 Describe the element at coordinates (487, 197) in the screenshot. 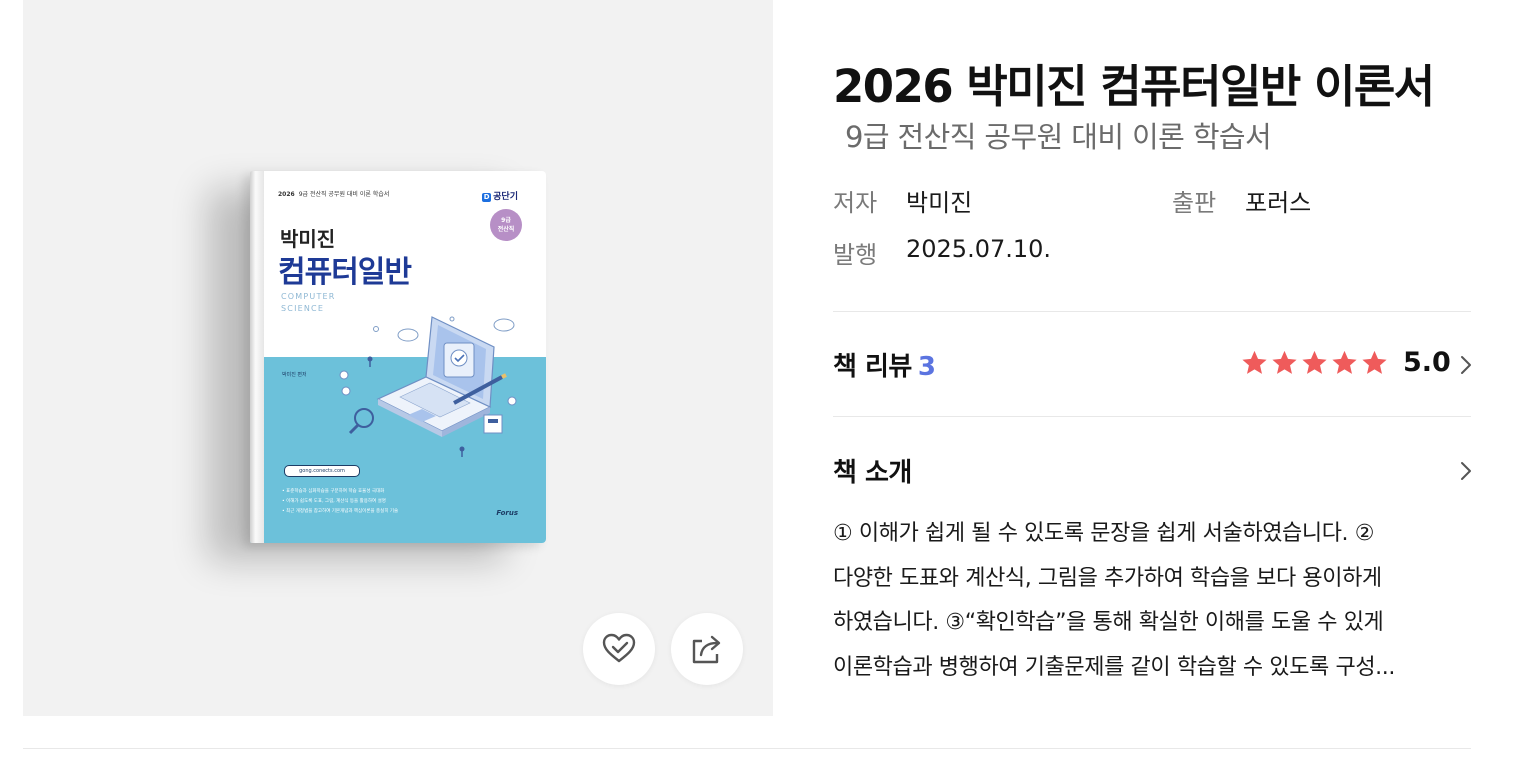

I see `brand-logo-icon: D` at that location.